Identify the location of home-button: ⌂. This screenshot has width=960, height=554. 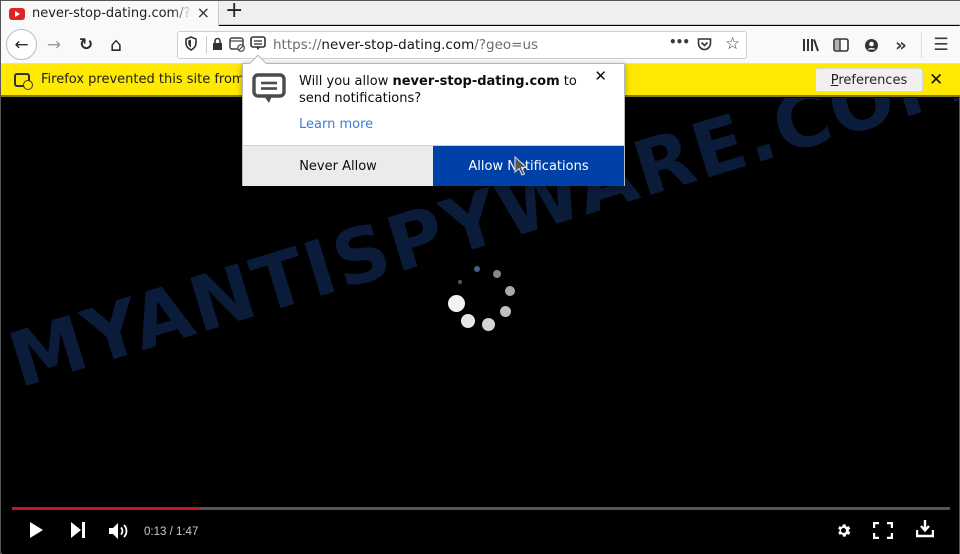
(116, 45).